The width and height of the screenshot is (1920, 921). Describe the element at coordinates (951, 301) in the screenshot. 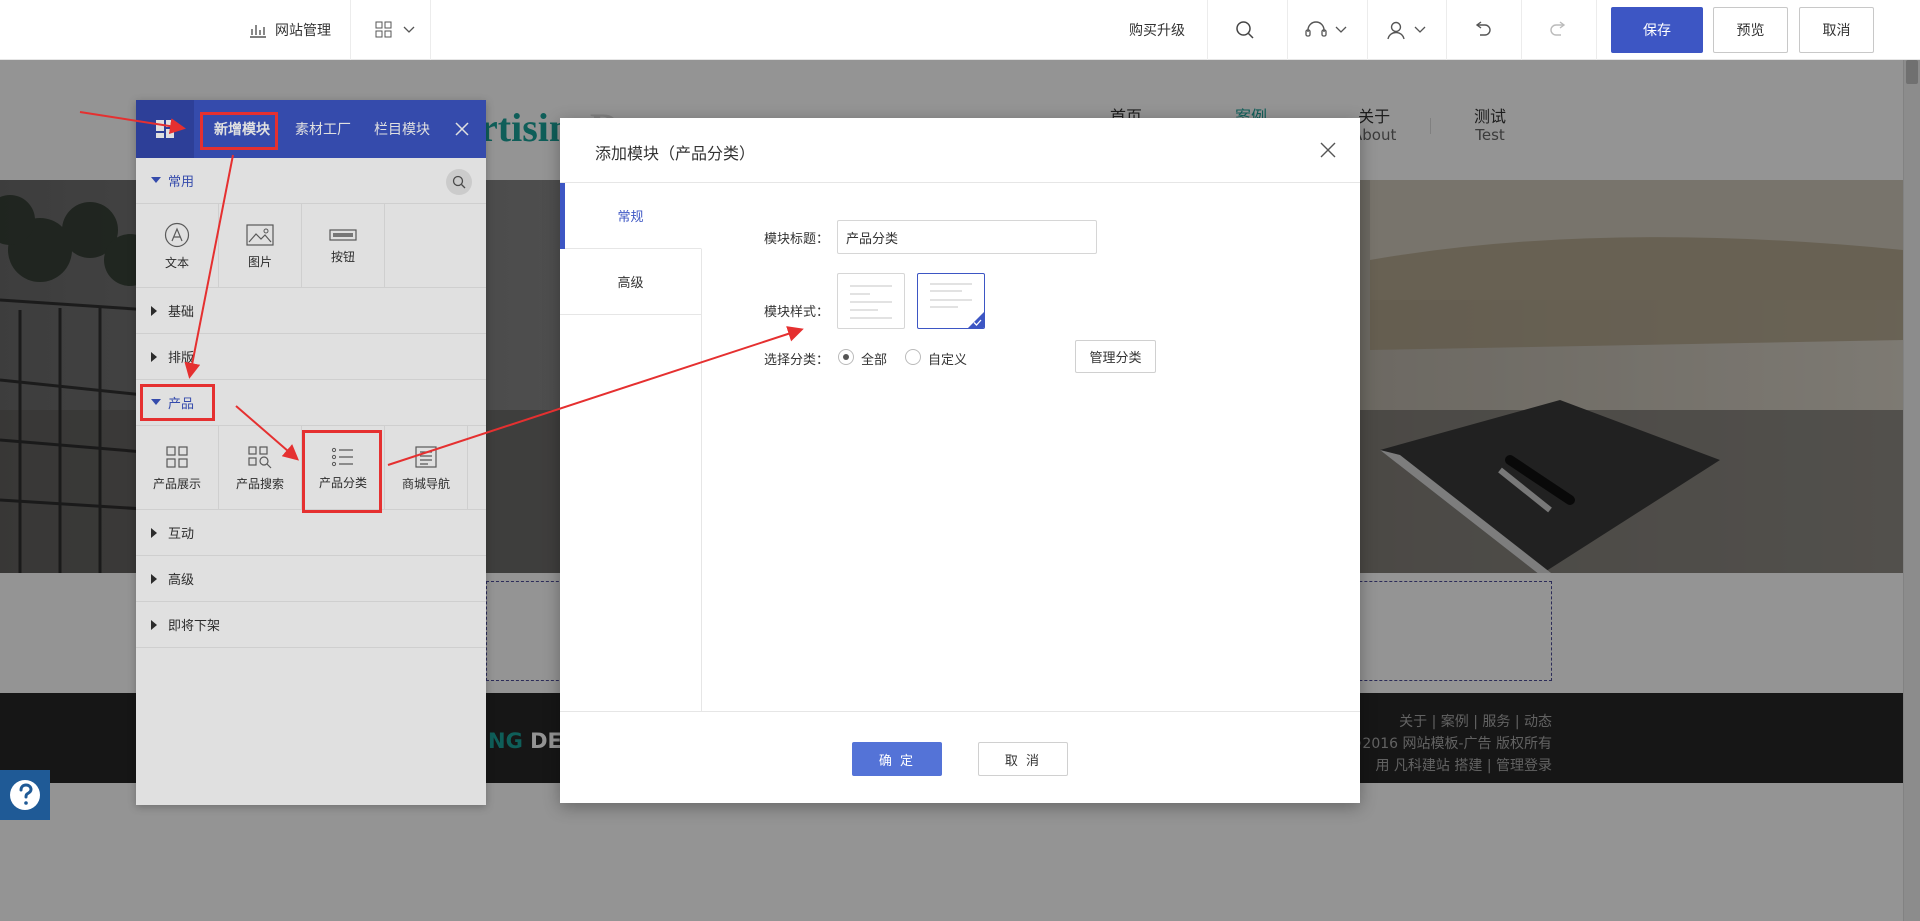

I see `style-option-2-selected` at that location.